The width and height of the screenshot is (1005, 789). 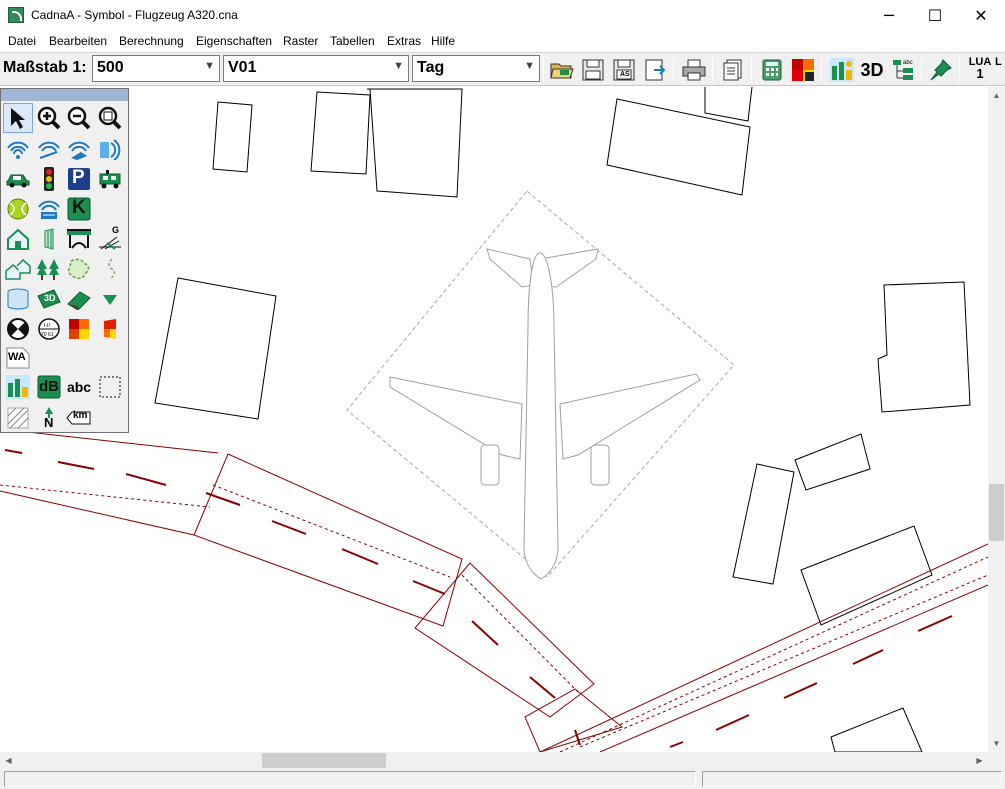 What do you see at coordinates (476, 68) in the screenshot?
I see `period-select: Tag ▼` at bounding box center [476, 68].